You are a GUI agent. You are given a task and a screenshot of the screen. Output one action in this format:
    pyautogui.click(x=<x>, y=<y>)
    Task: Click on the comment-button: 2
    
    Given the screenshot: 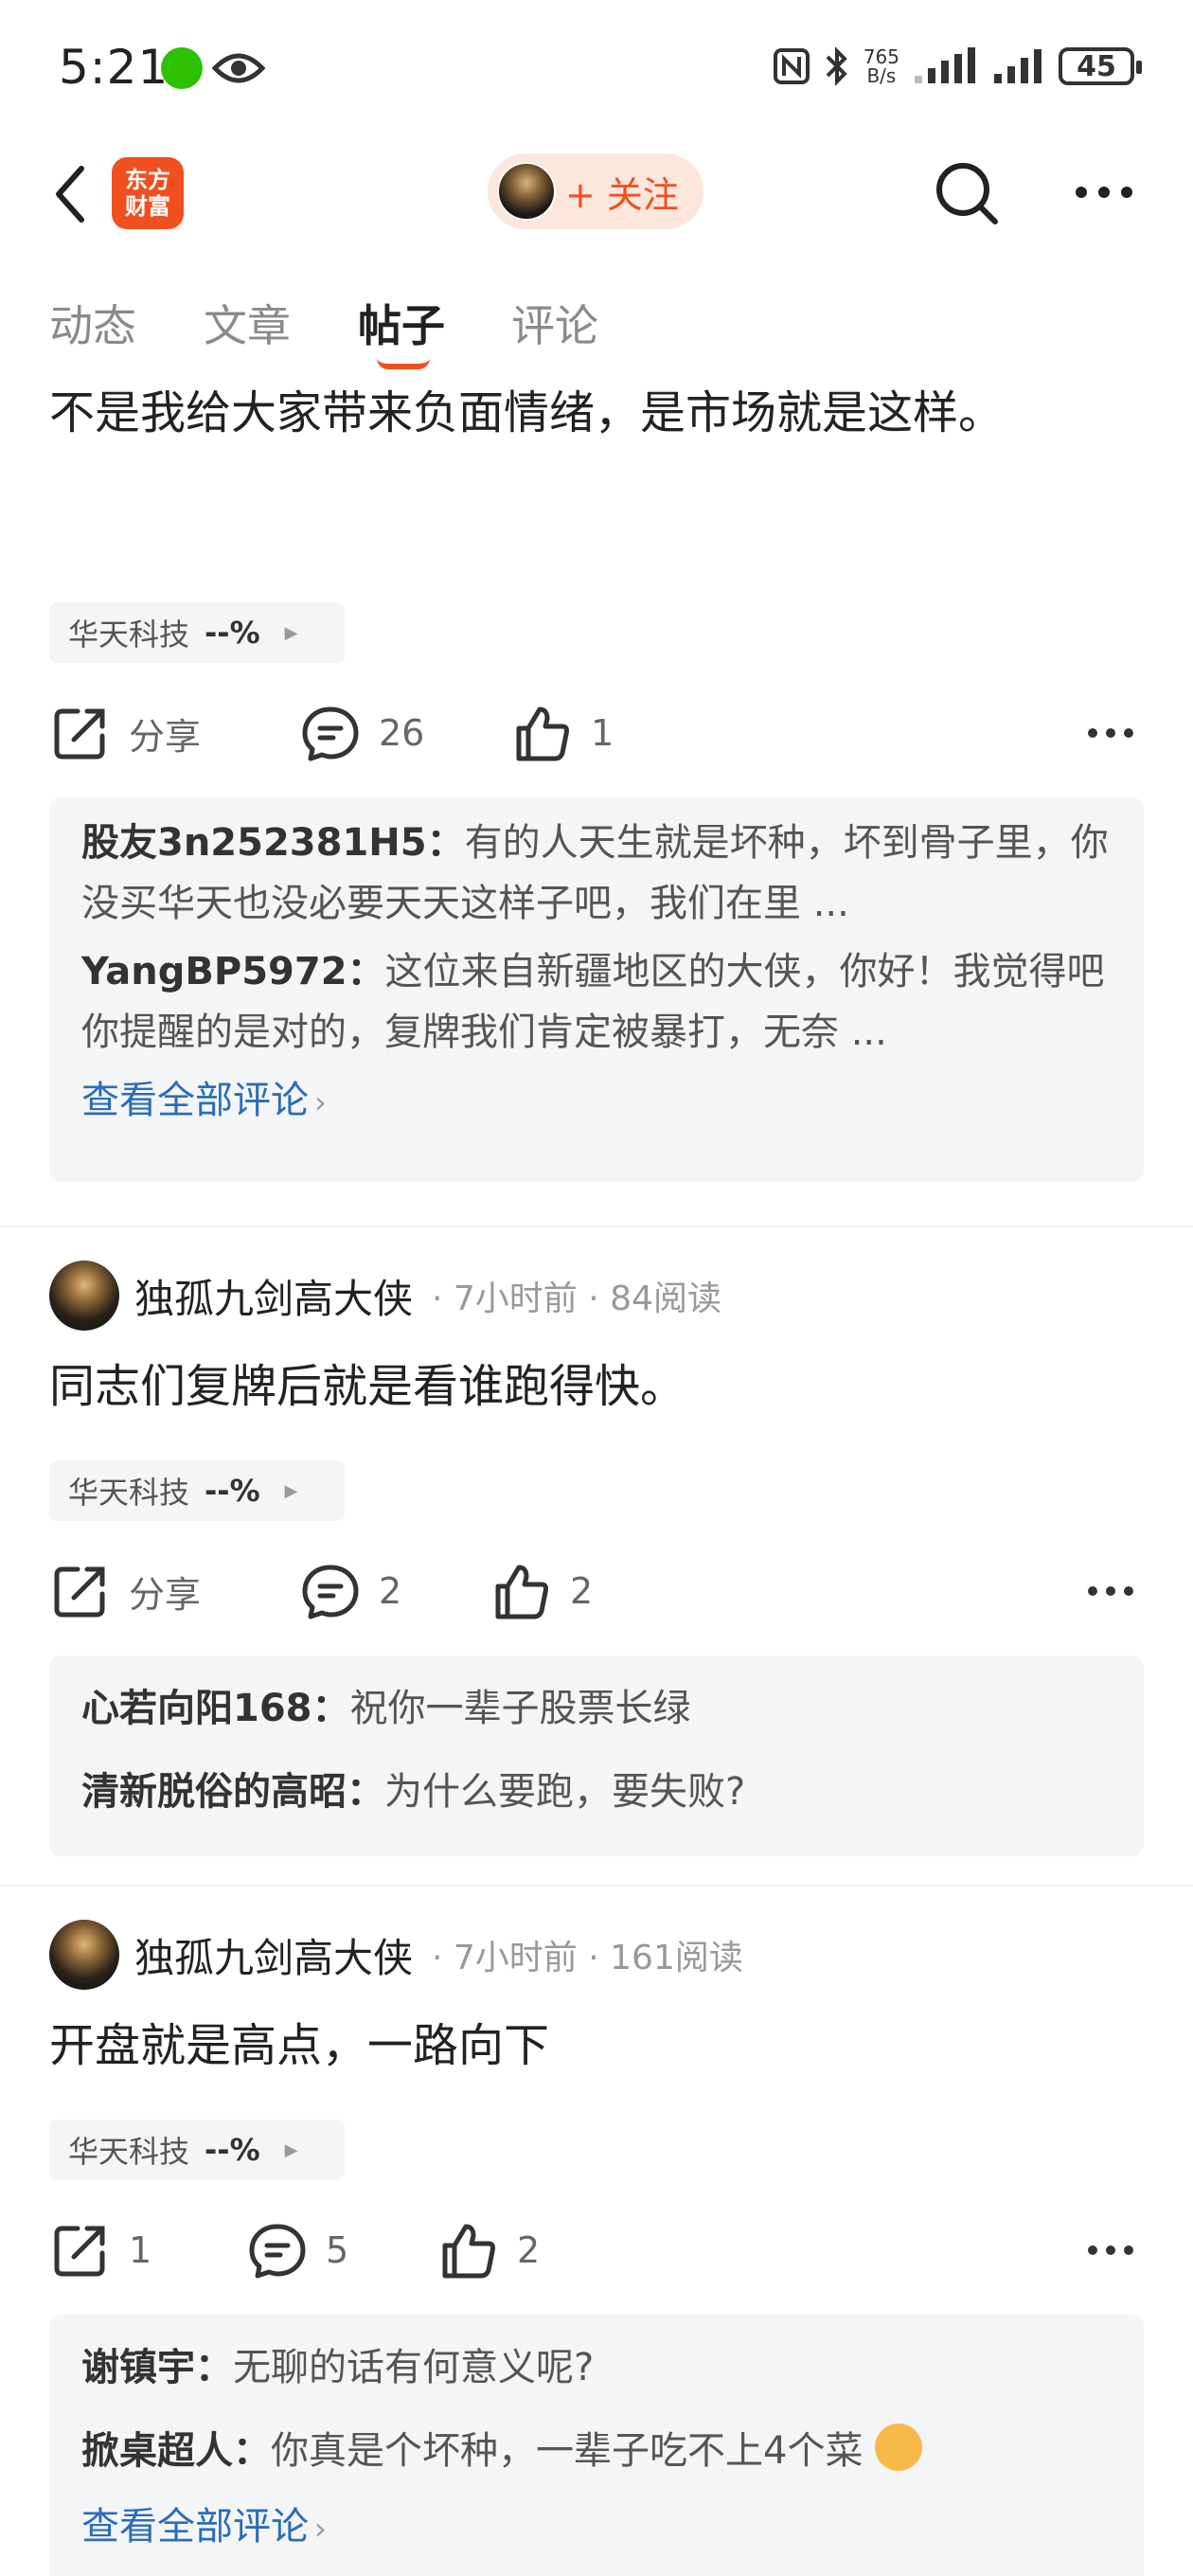 What is the action you would take?
    pyautogui.click(x=350, y=1591)
    